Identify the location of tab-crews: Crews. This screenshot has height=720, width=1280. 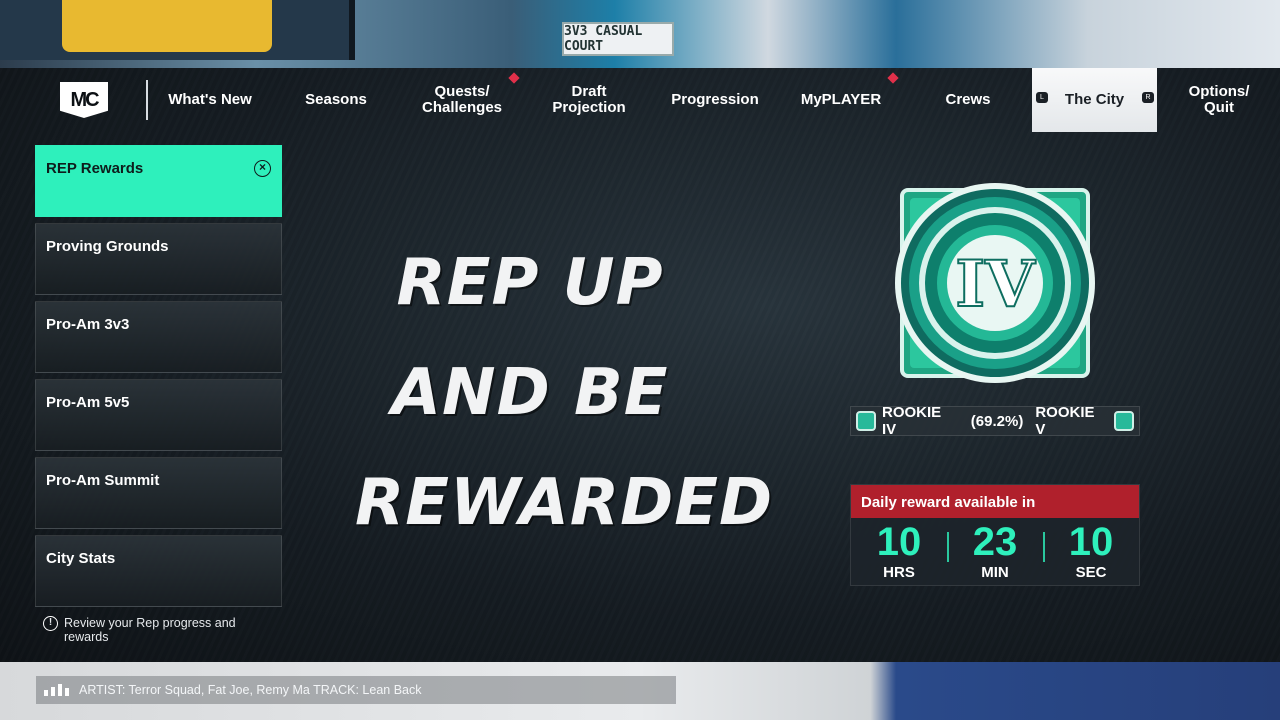
(968, 100).